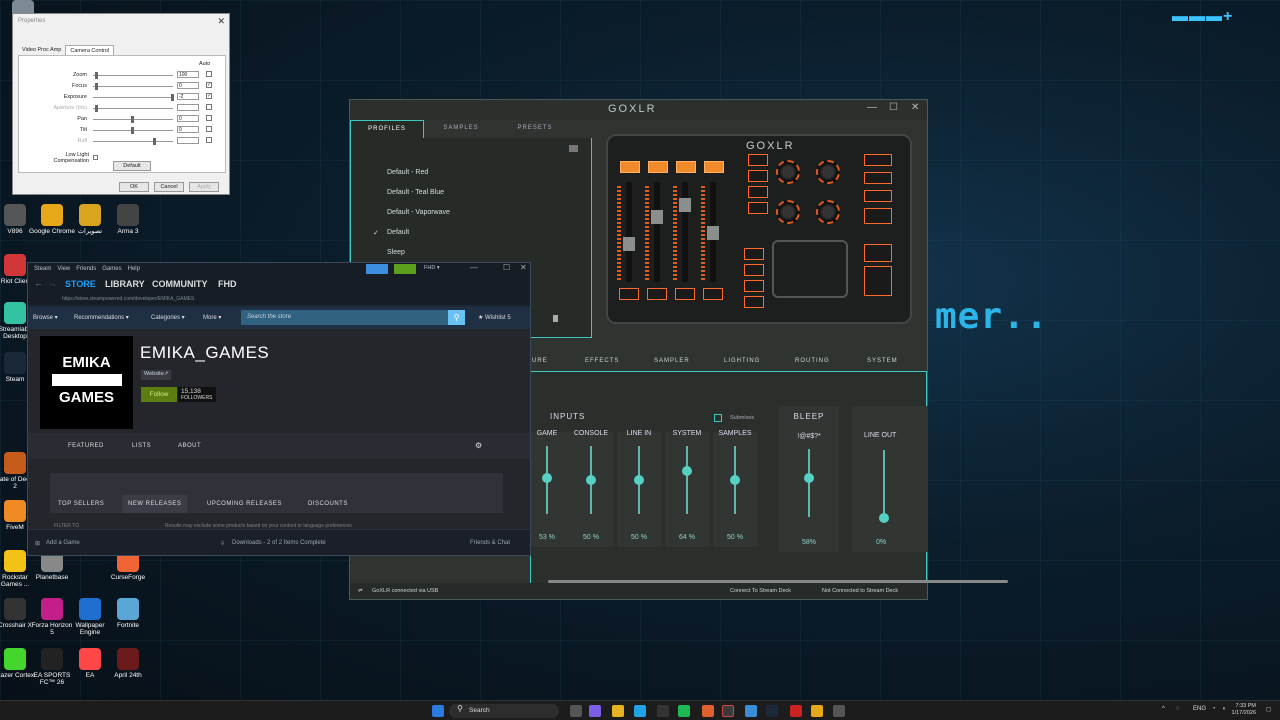 This screenshot has height=720, width=1280. What do you see at coordinates (125, 284) in the screenshot?
I see `nav-library: LIBRARY` at bounding box center [125, 284].